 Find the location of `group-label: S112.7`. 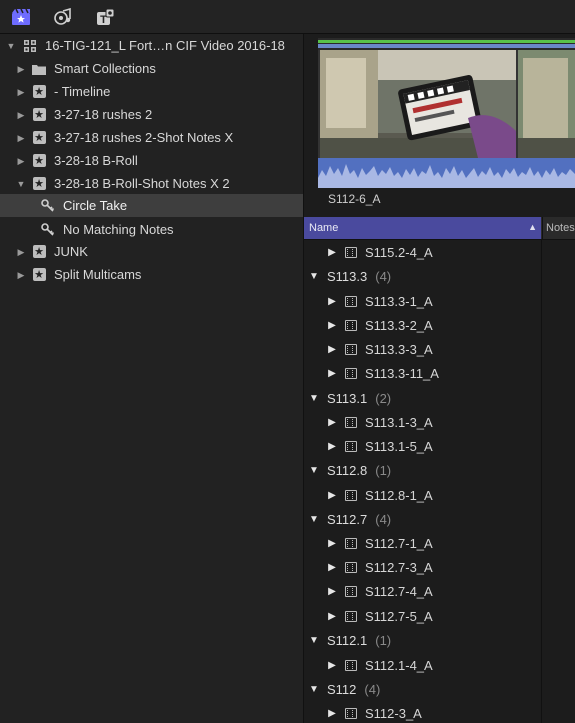

group-label: S112.7 is located at coordinates (347, 519).